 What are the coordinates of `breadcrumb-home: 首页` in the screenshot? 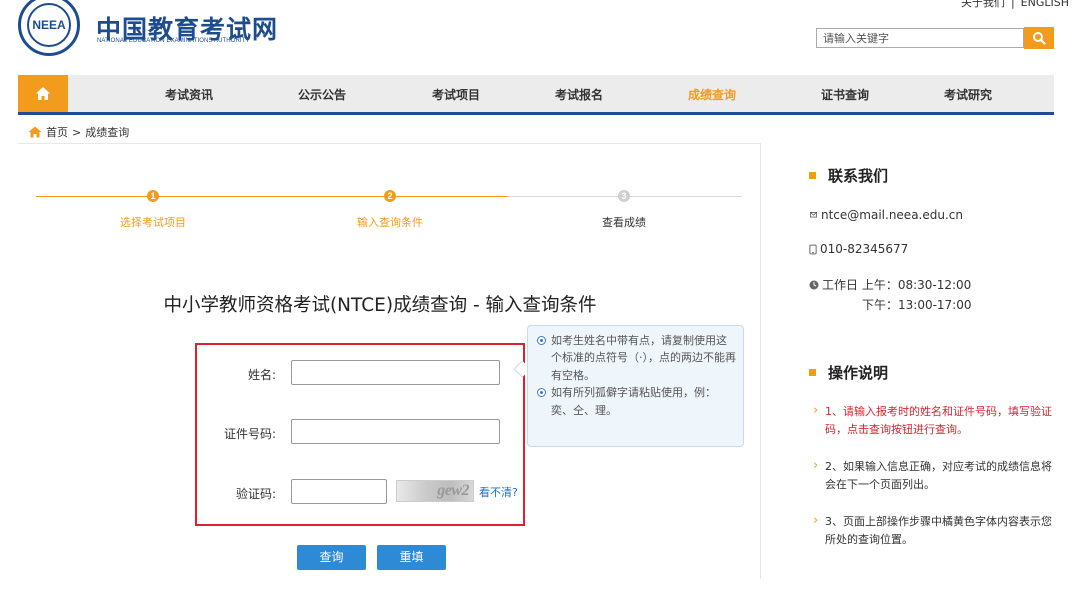 It's located at (57, 132).